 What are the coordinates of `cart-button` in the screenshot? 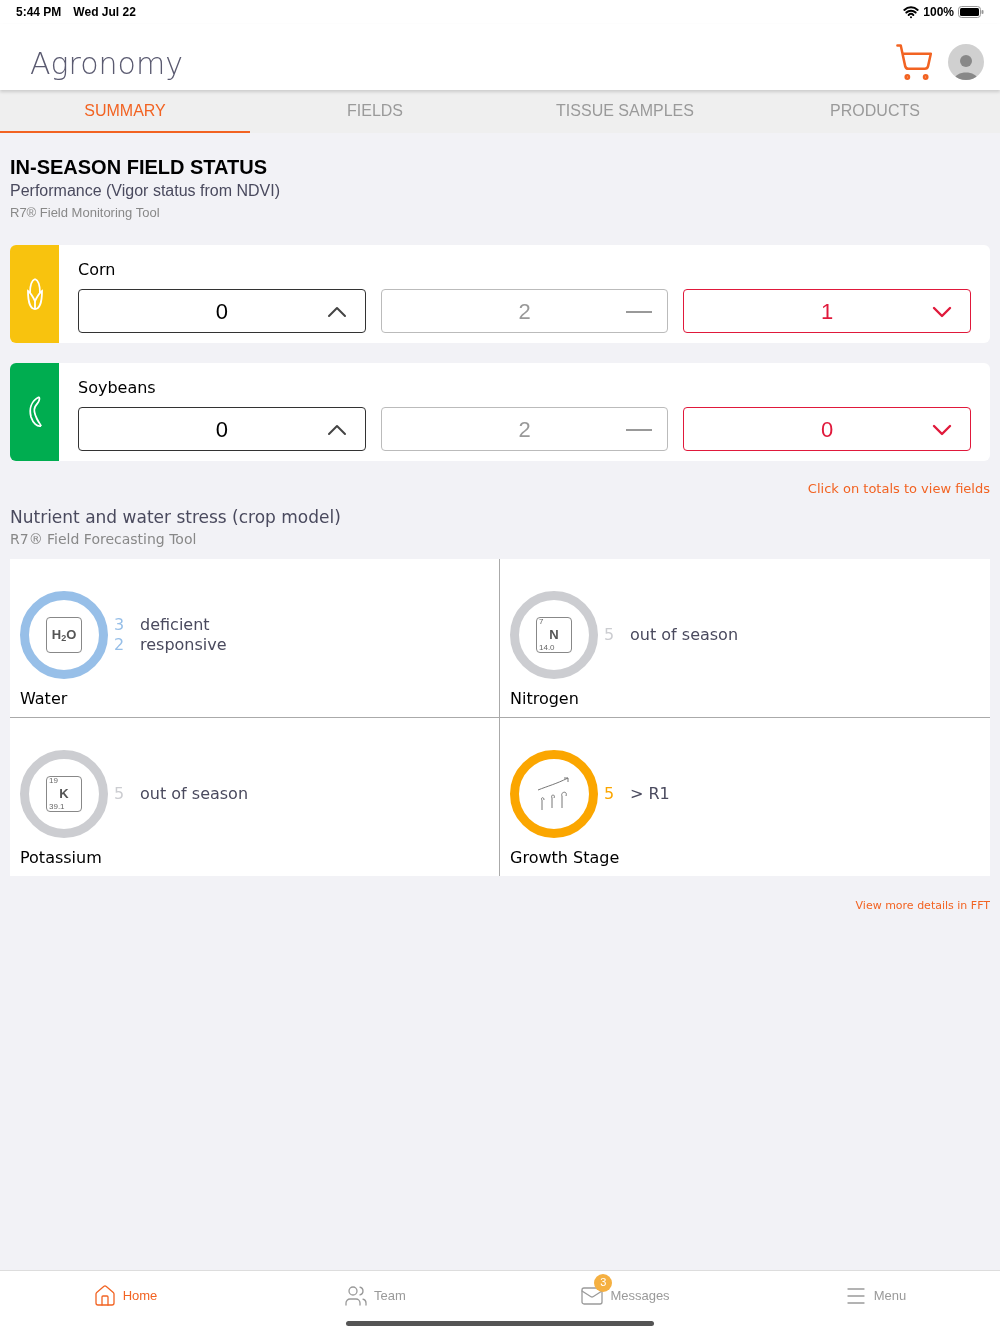 It's located at (914, 62).